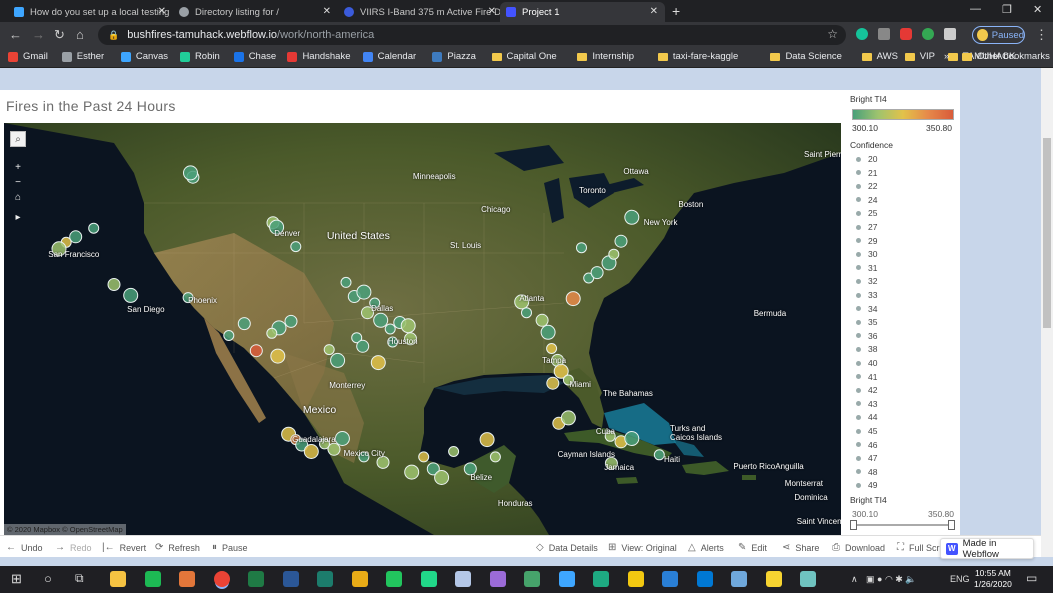  I want to click on browser-tab: Directory listing for / ✕, so click(255, 12).